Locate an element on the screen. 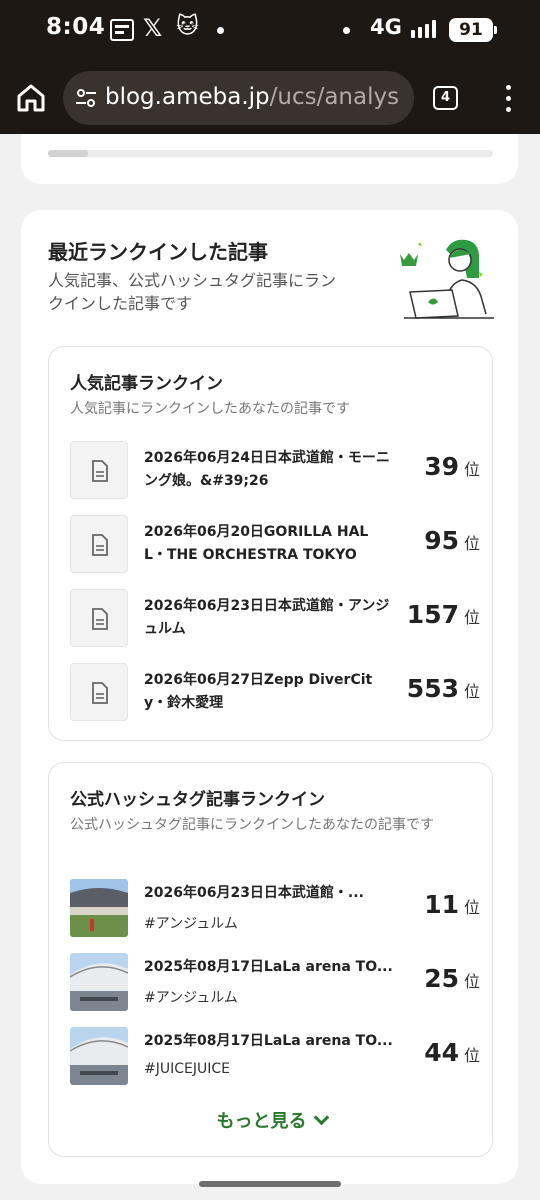 This screenshot has height=1200, width=540. status-time: 8:04 is located at coordinates (76, 27).